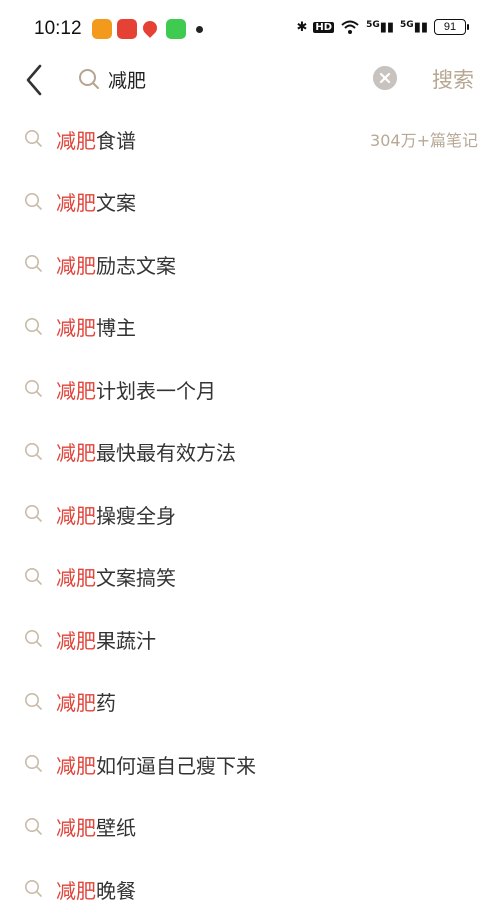 Image resolution: width=500 pixels, height=921 pixels. What do you see at coordinates (116, 140) in the screenshot?
I see `suggestion-rest: 食谱` at bounding box center [116, 140].